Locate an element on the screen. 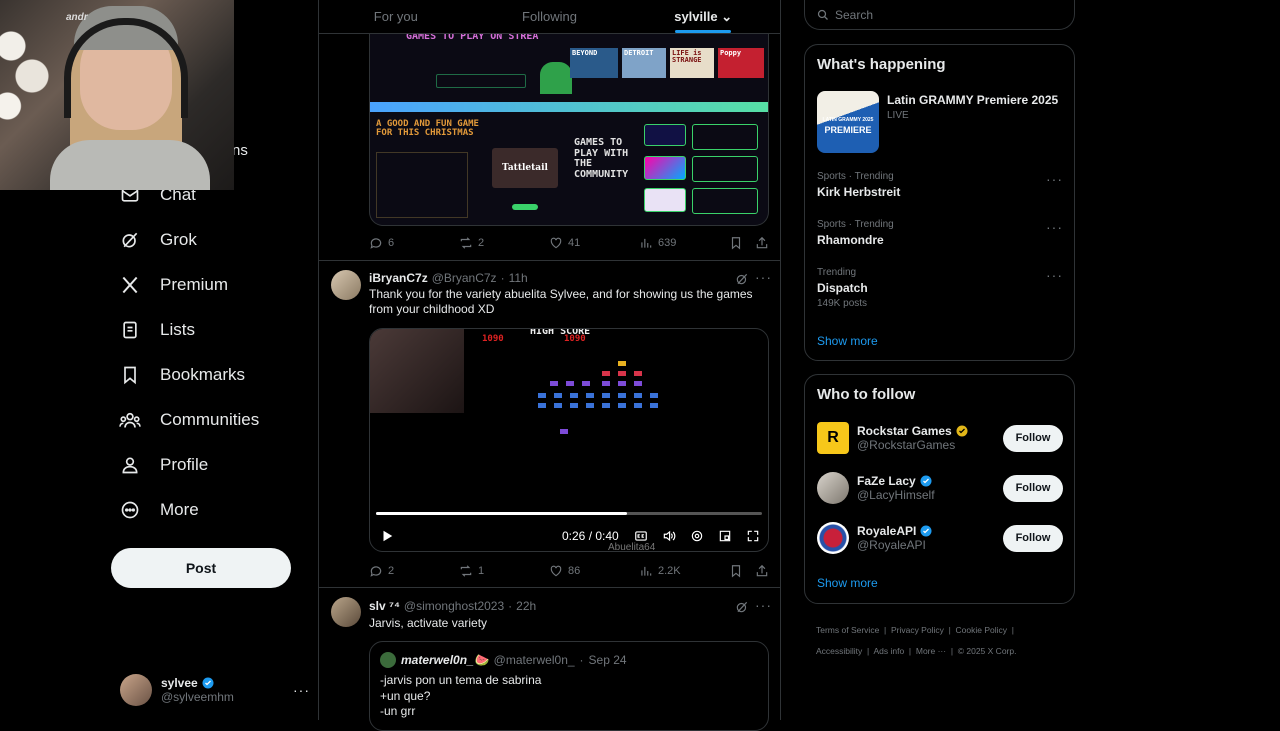 This screenshot has width=1280, height=731. footer-link-ads-info: Ads info is located at coordinates (888, 651).